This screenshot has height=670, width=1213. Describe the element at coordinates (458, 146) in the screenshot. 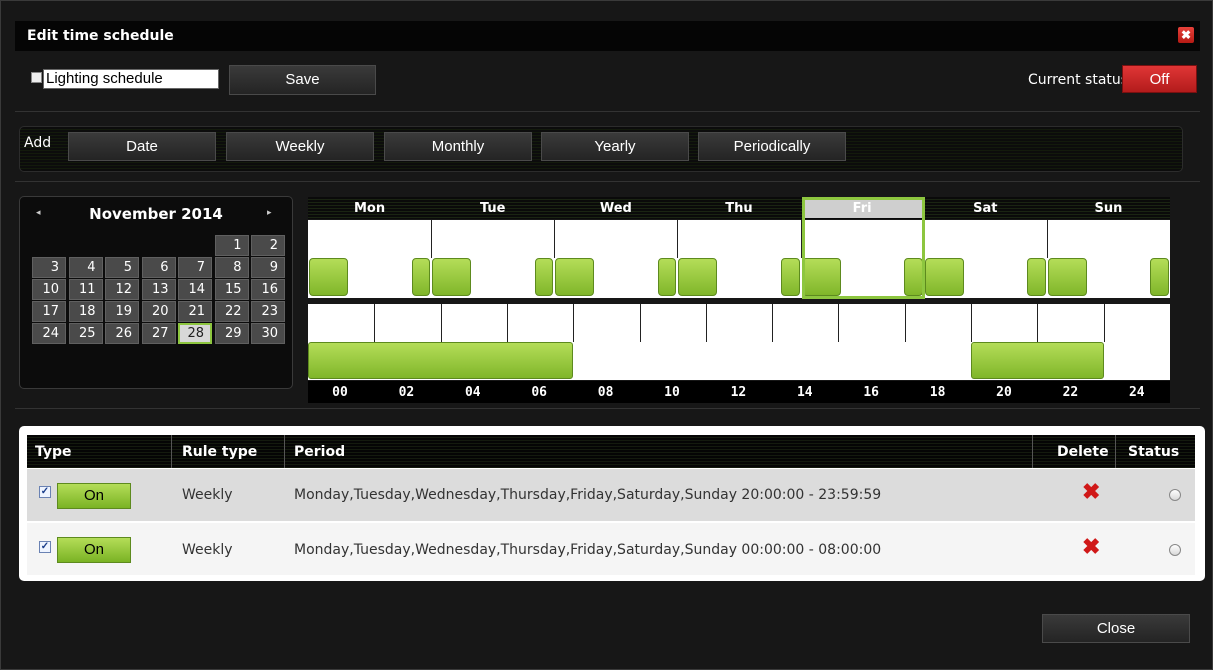

I see `add-monthly-button: Monthly` at that location.